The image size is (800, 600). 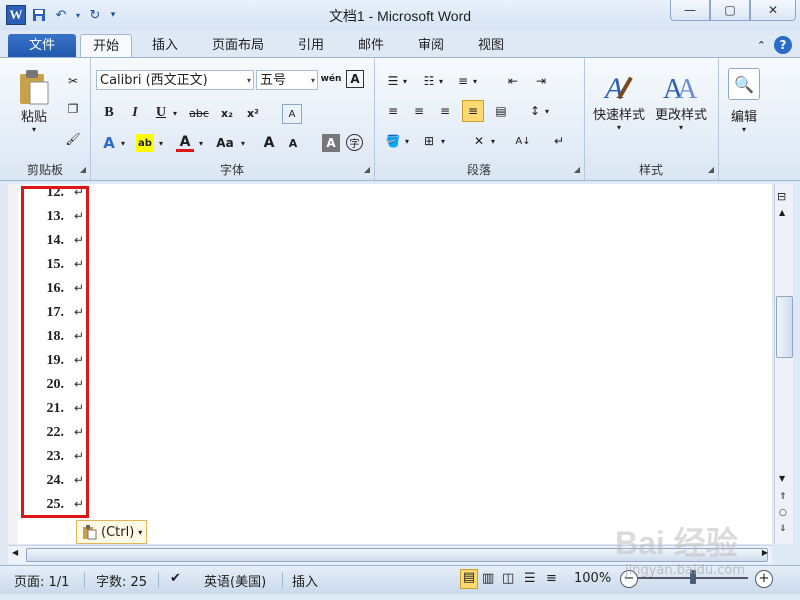 What do you see at coordinates (165, 46) in the screenshot?
I see `tab-insert: 插入` at bounding box center [165, 46].